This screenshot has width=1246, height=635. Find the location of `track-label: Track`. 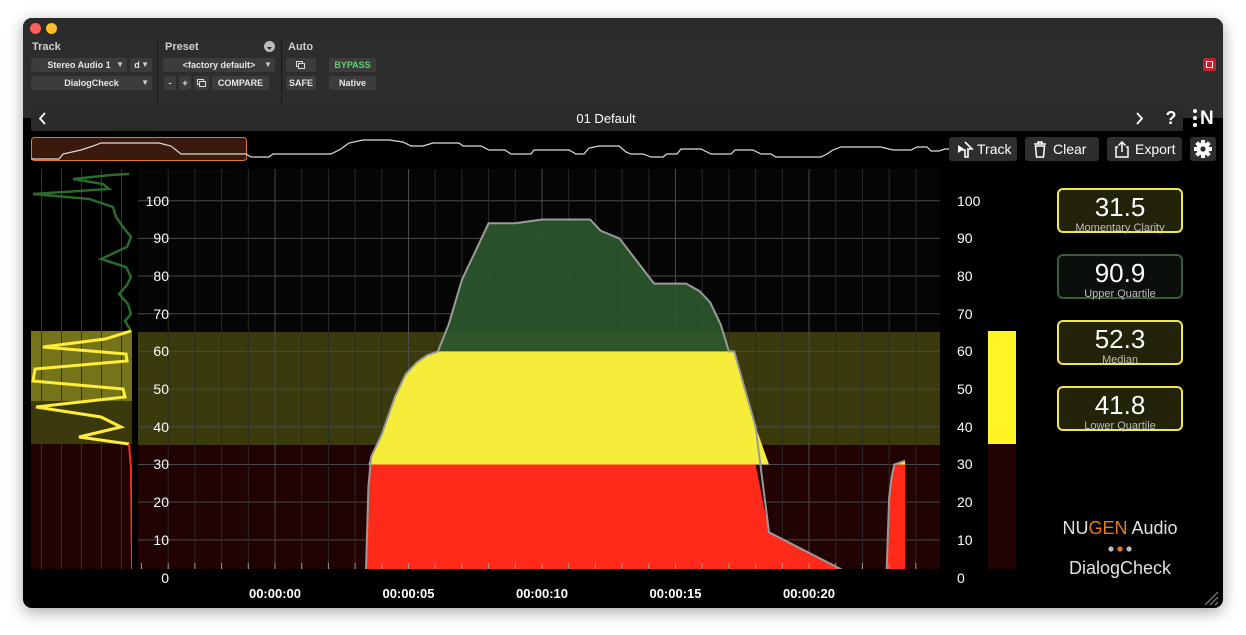

track-label: Track is located at coordinates (46, 47).